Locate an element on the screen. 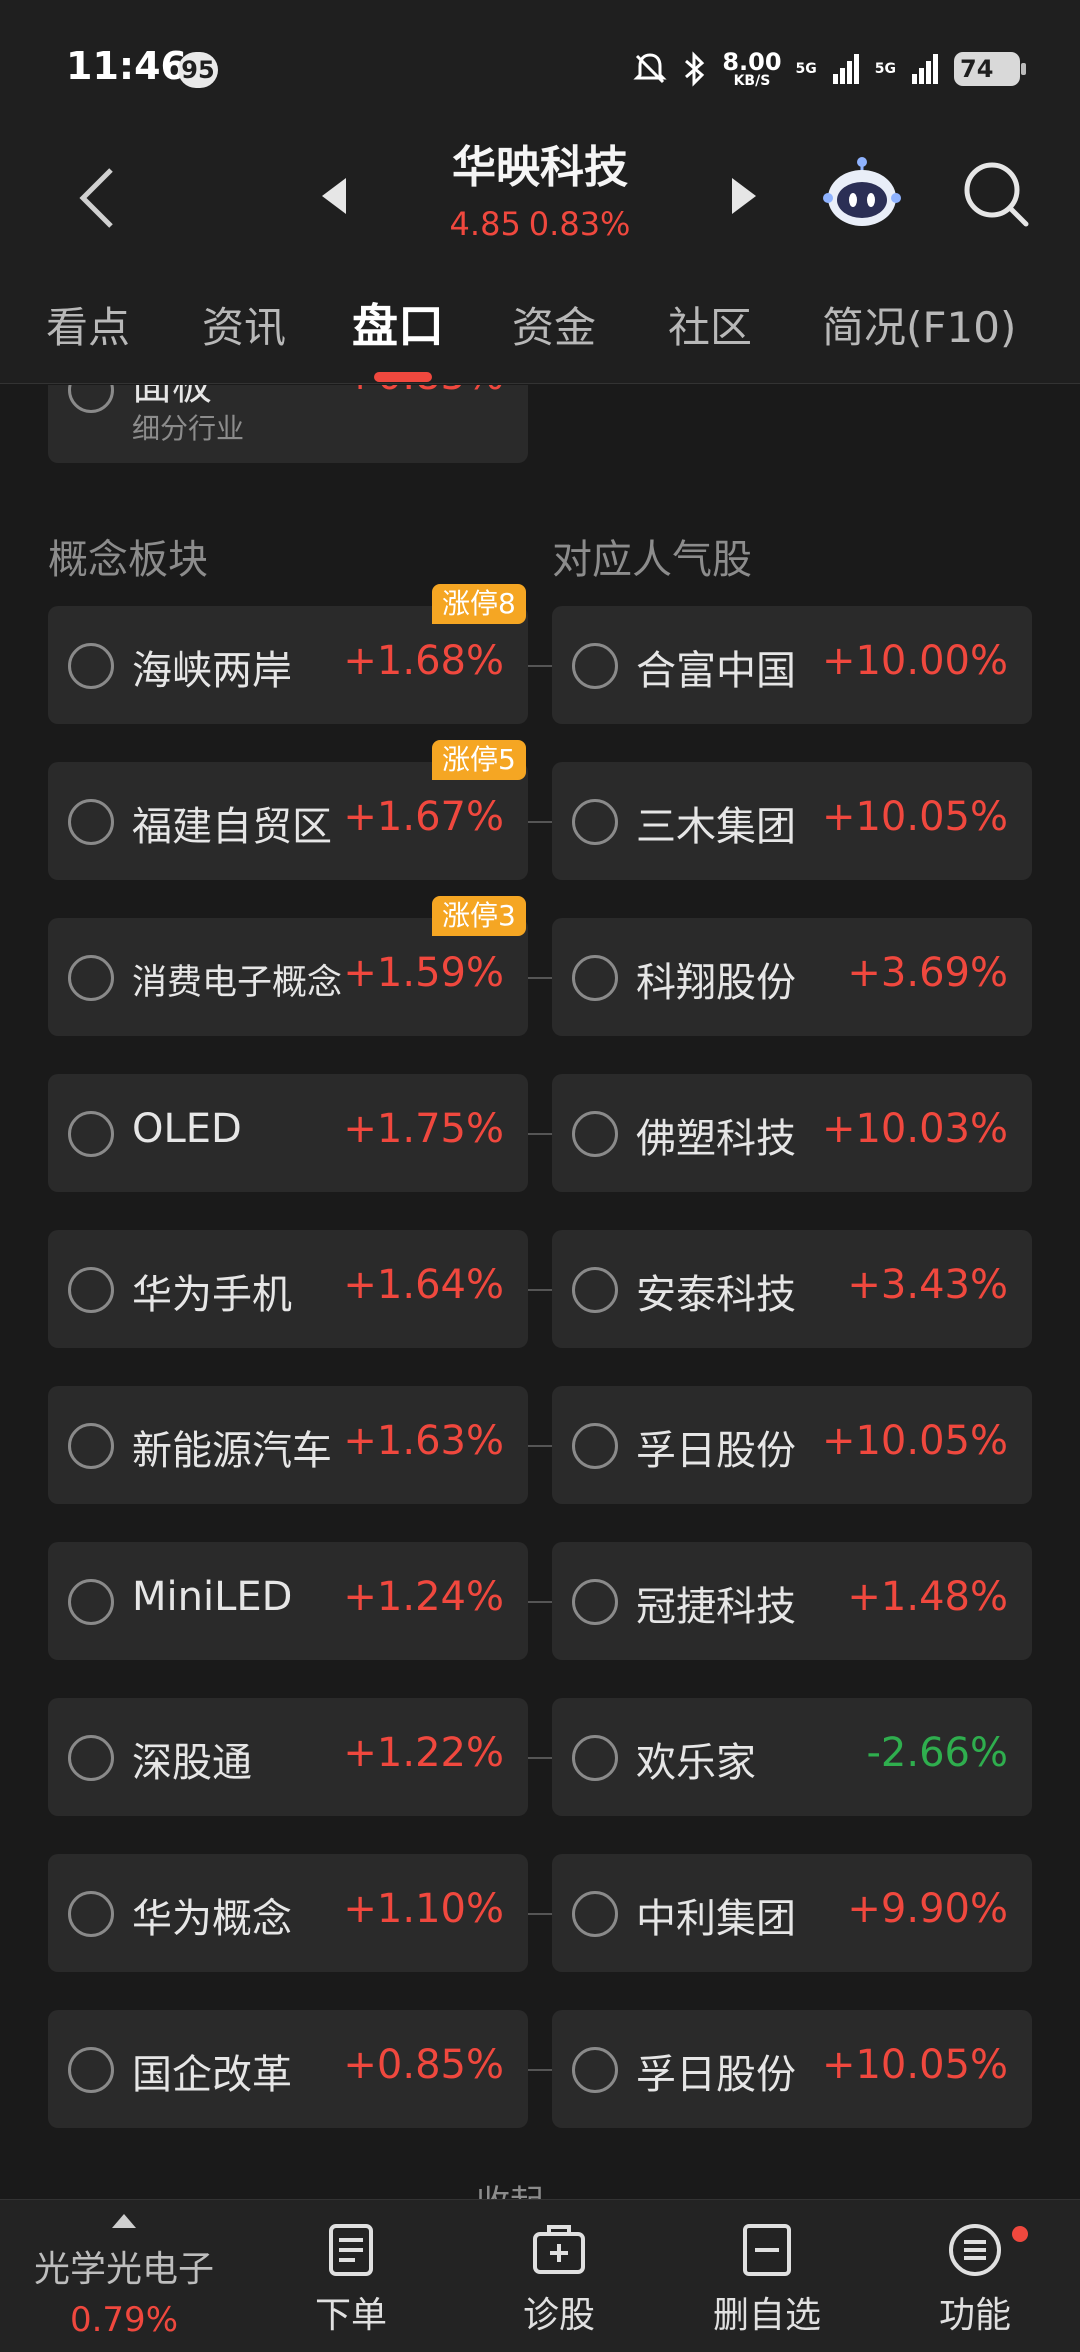 The image size is (1080, 2352). concept-pct: +1.63% is located at coordinates (423, 1441).